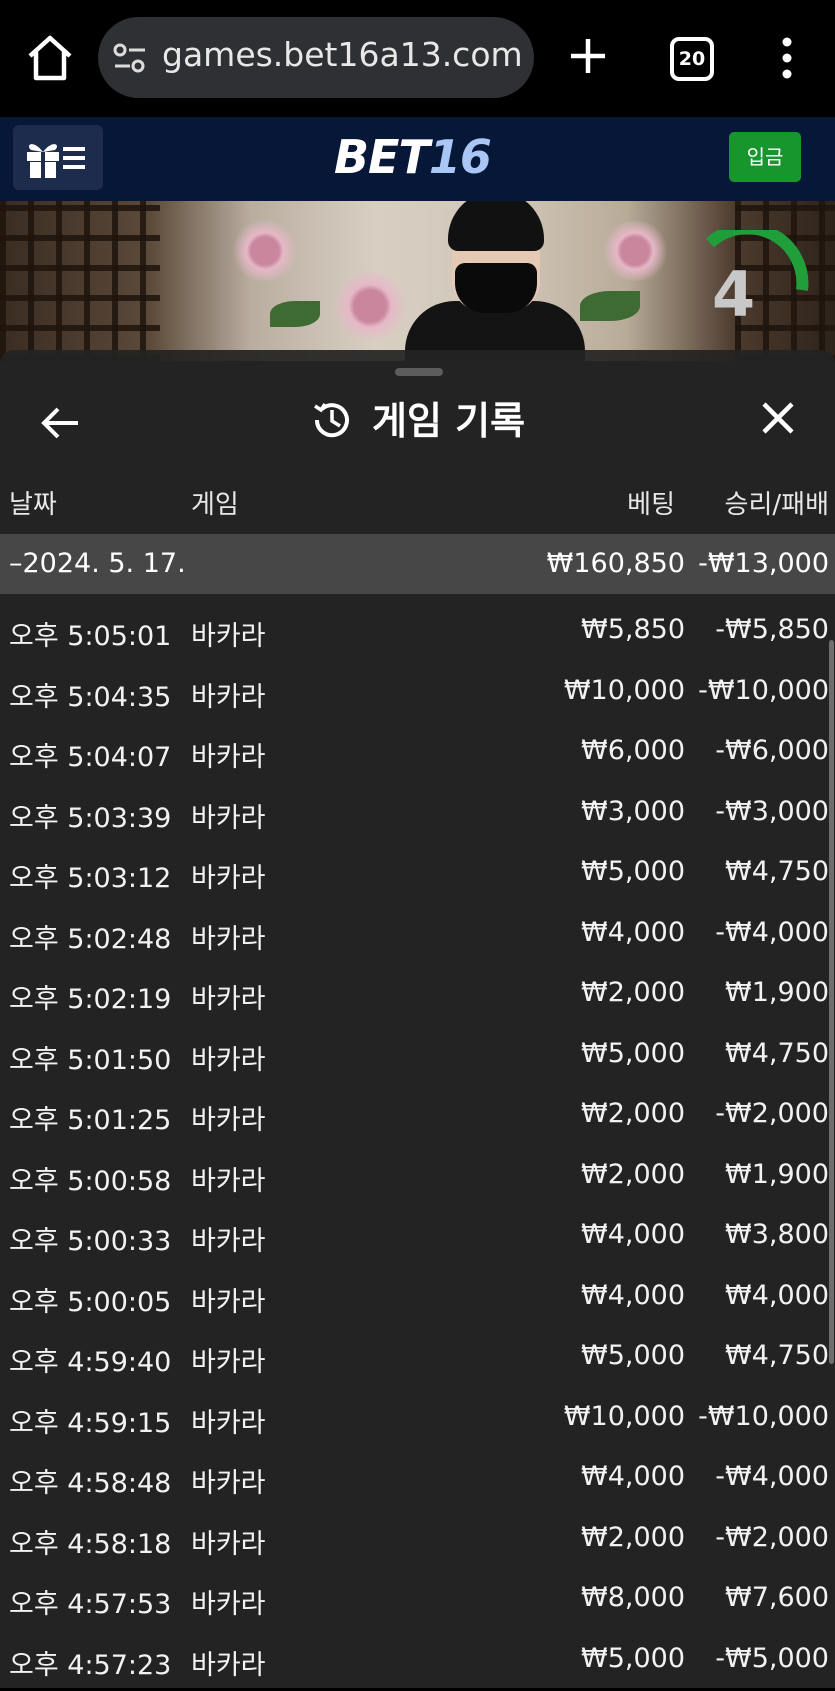 Image resolution: width=835 pixels, height=1691 pixels. I want to click on row-result: -₩2,000, so click(772, 1537).